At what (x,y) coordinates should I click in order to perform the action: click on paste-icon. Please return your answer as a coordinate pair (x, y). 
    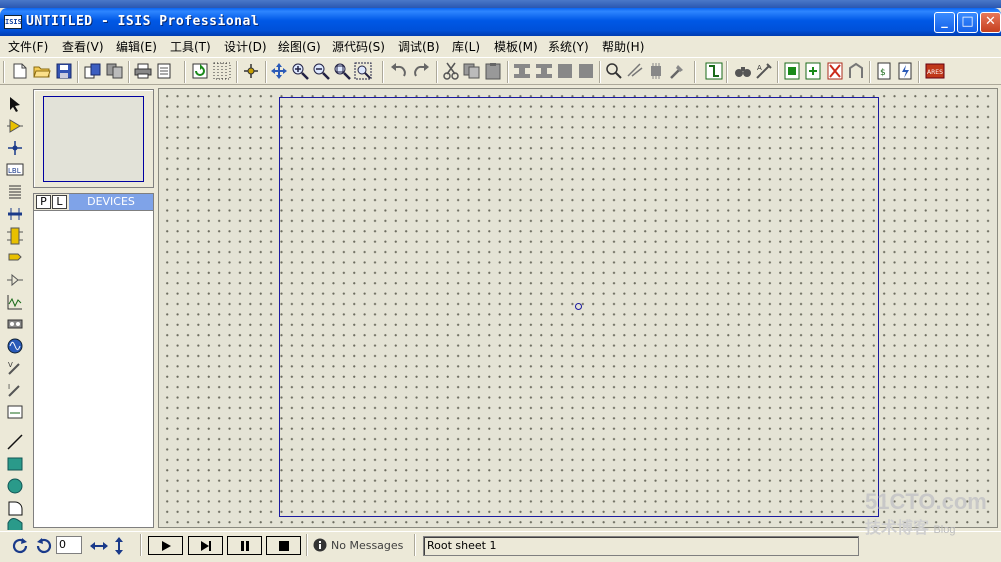
    Looking at the image, I should click on (493, 71).